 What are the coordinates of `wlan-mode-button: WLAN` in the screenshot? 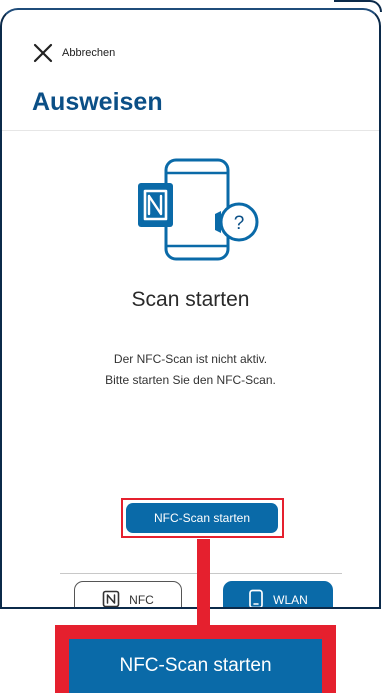 It's located at (278, 594).